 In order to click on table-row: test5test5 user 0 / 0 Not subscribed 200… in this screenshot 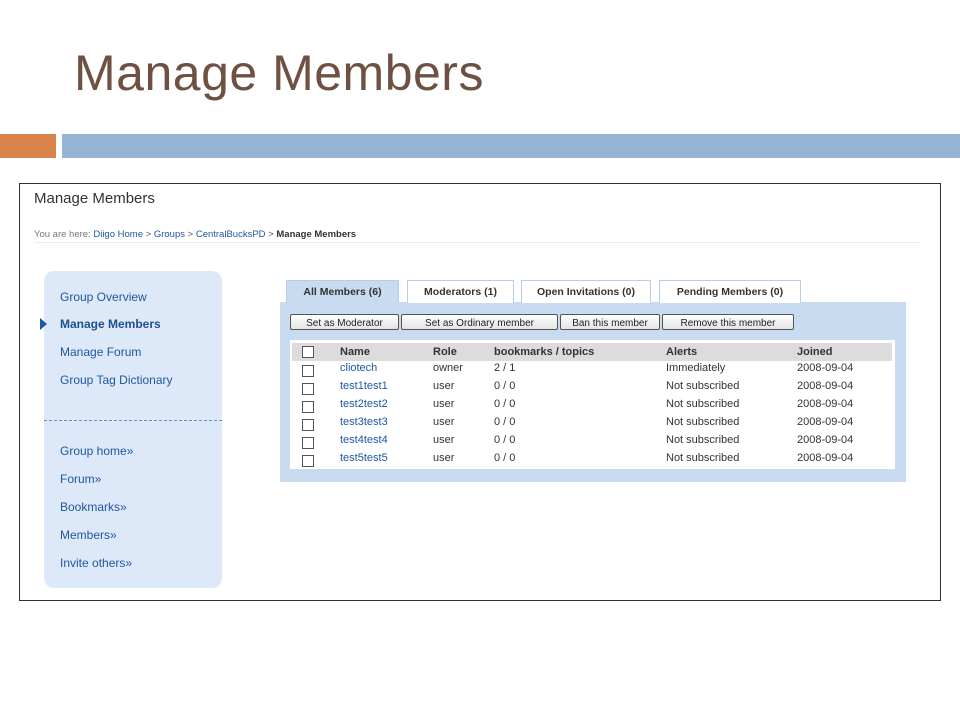, I will do `click(592, 461)`.